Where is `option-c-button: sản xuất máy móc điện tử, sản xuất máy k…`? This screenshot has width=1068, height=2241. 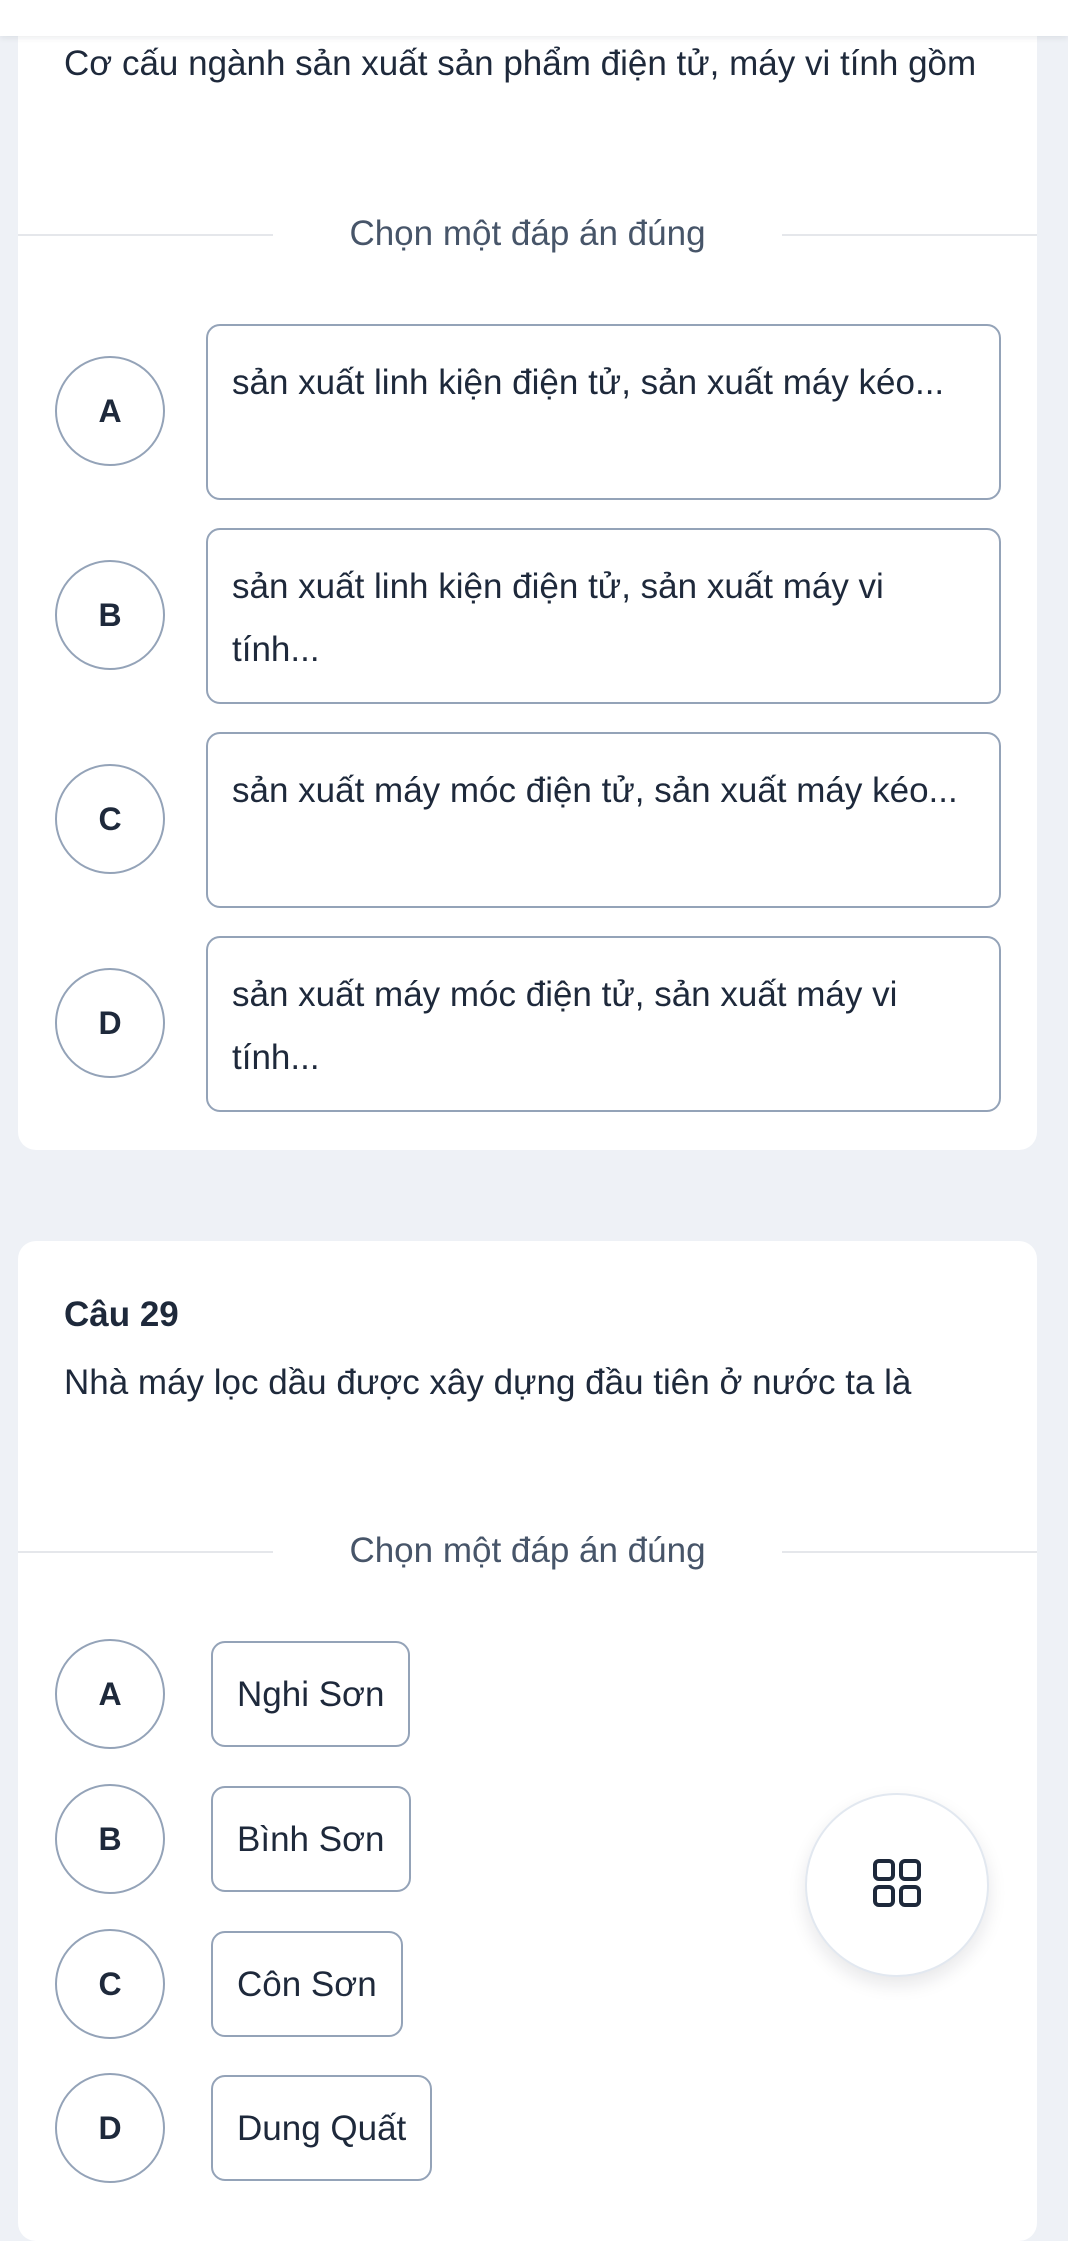
option-c-button: sản xuất máy móc điện tử, sản xuất máy k… is located at coordinates (603, 820).